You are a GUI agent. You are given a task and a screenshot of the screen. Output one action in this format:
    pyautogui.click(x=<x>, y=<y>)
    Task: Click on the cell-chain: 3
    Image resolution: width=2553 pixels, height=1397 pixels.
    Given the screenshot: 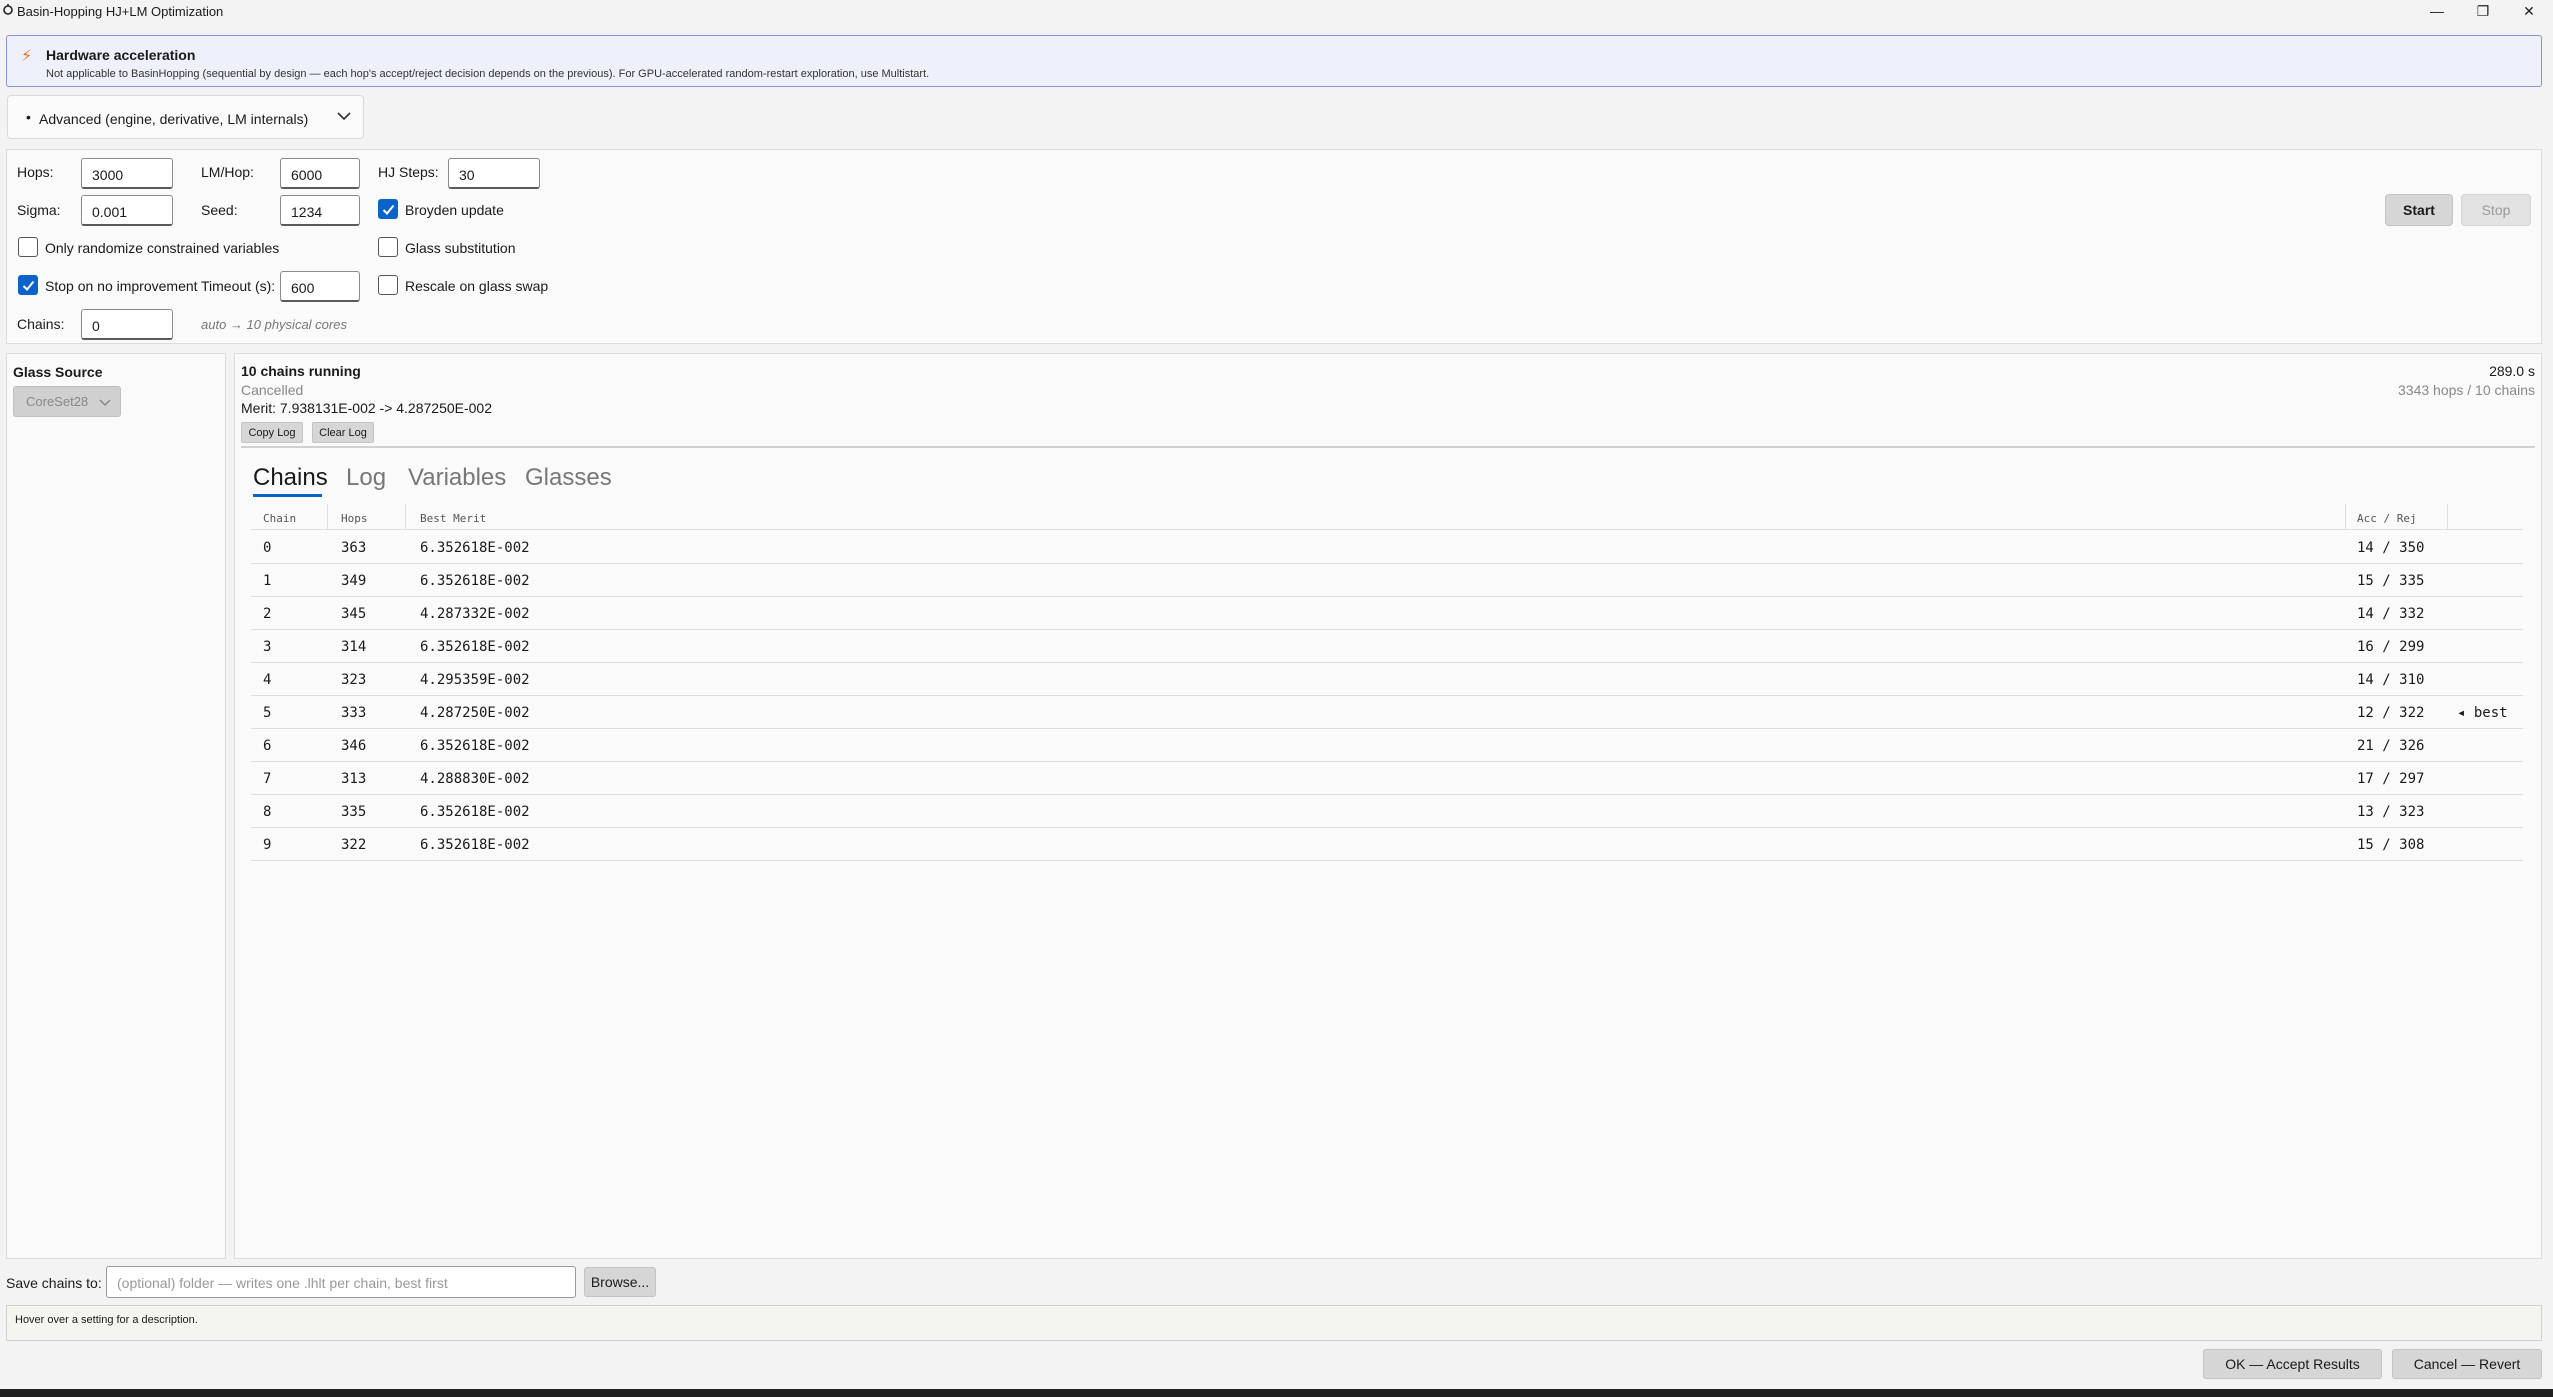 What is the action you would take?
    pyautogui.click(x=267, y=647)
    